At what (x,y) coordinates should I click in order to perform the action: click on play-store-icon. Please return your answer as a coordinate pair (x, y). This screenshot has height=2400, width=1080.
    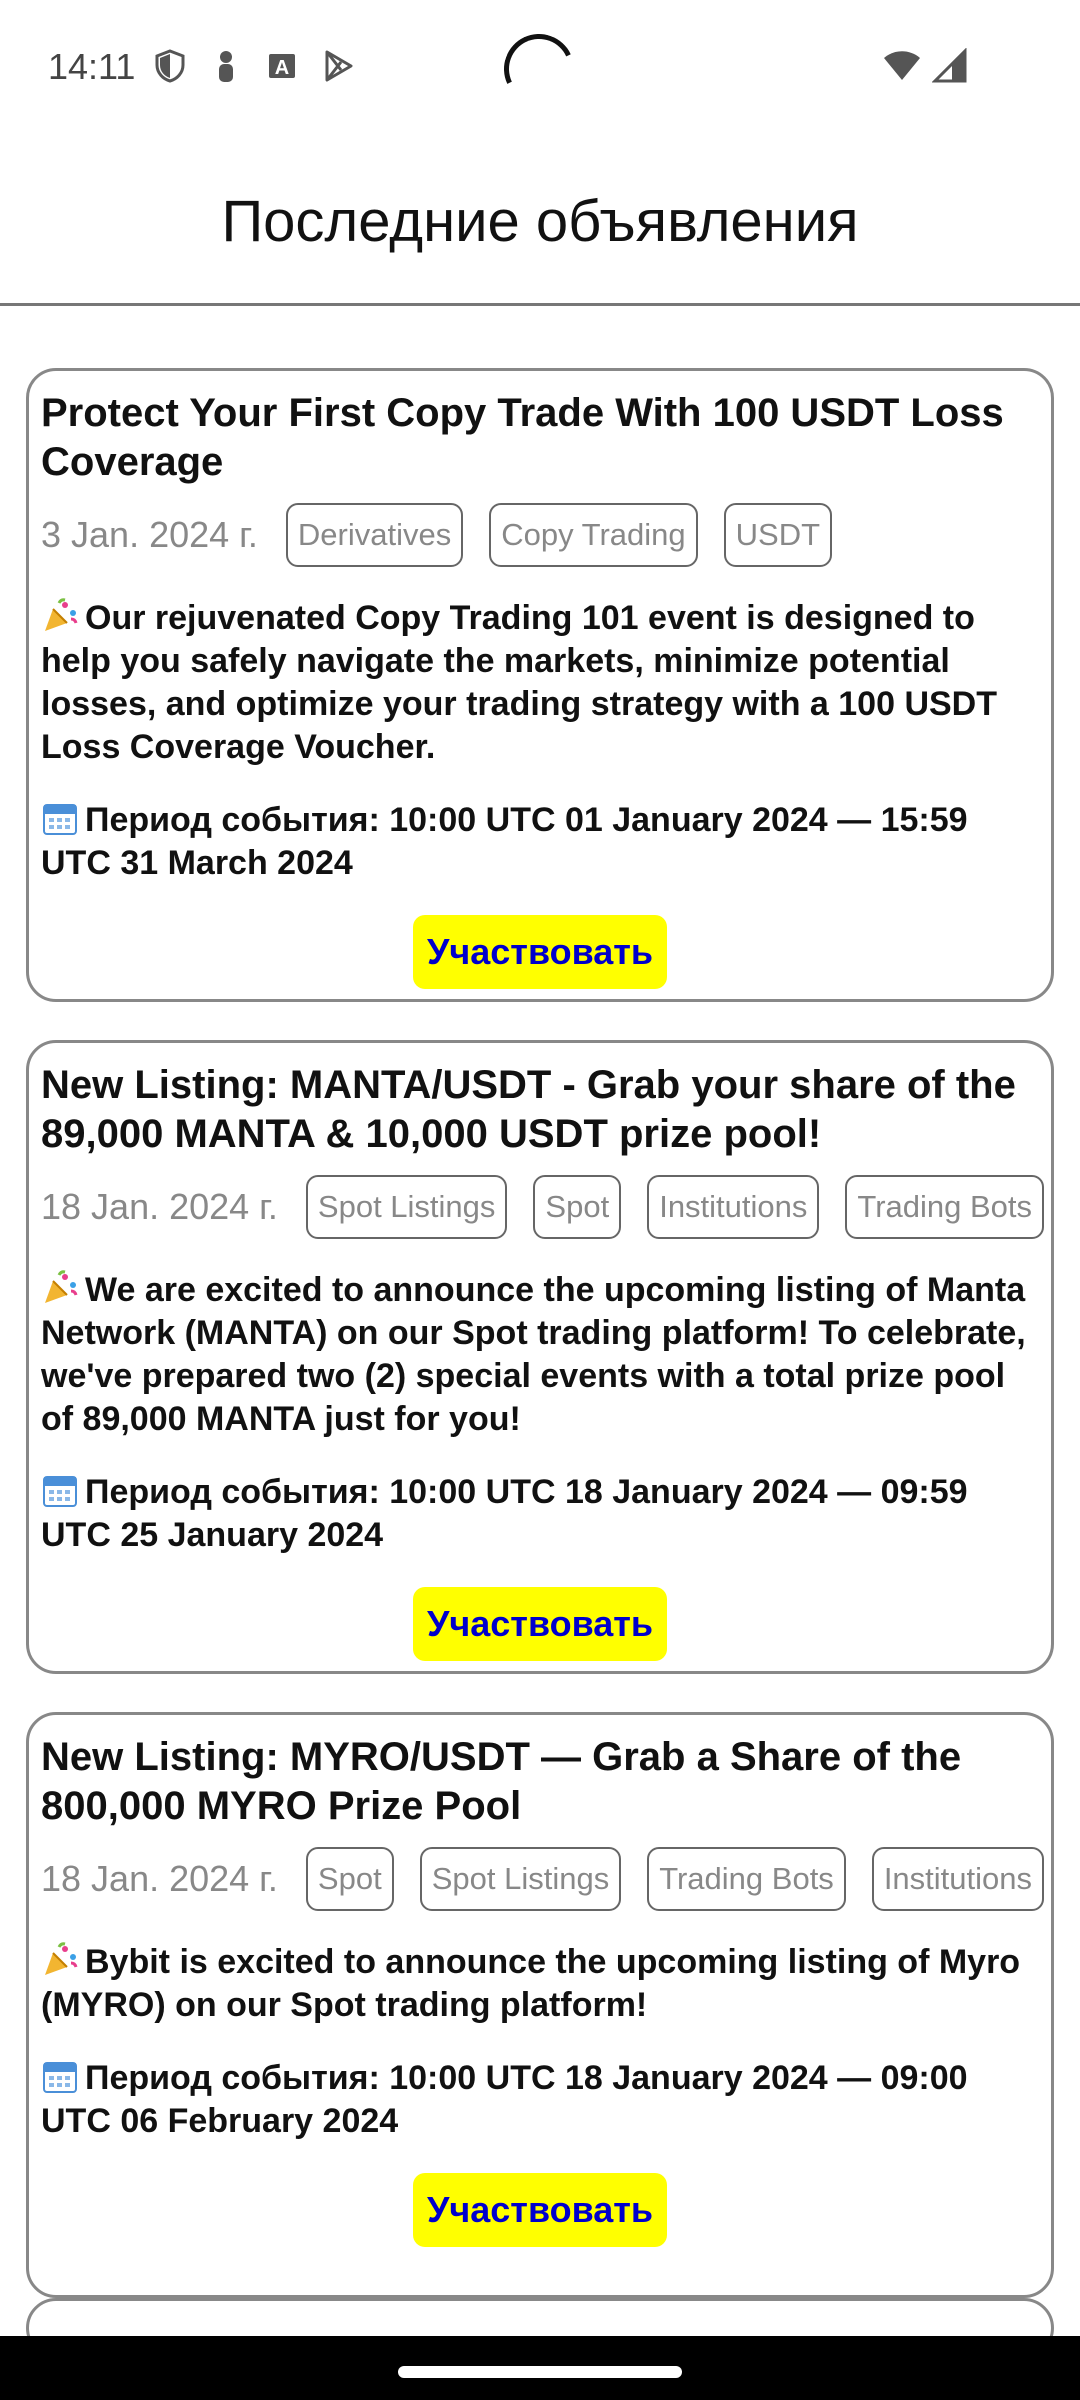
    Looking at the image, I should click on (338, 66).